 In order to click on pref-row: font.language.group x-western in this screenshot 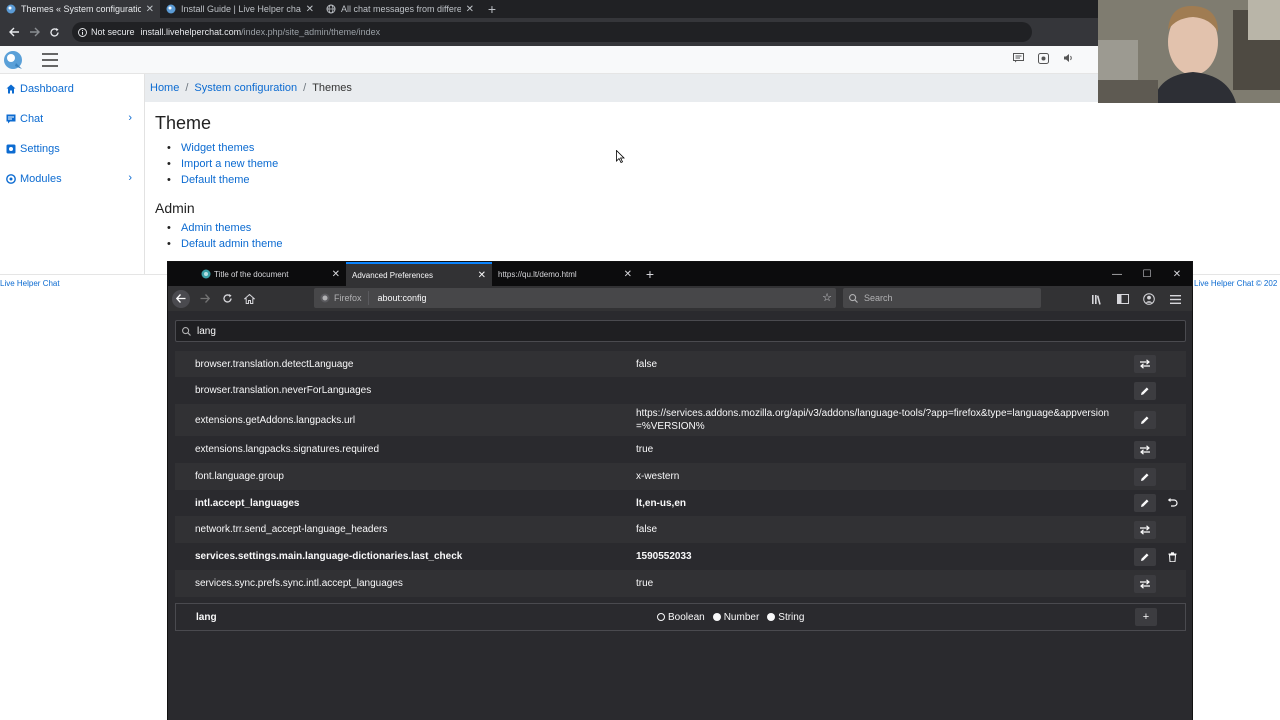, I will do `click(680, 476)`.